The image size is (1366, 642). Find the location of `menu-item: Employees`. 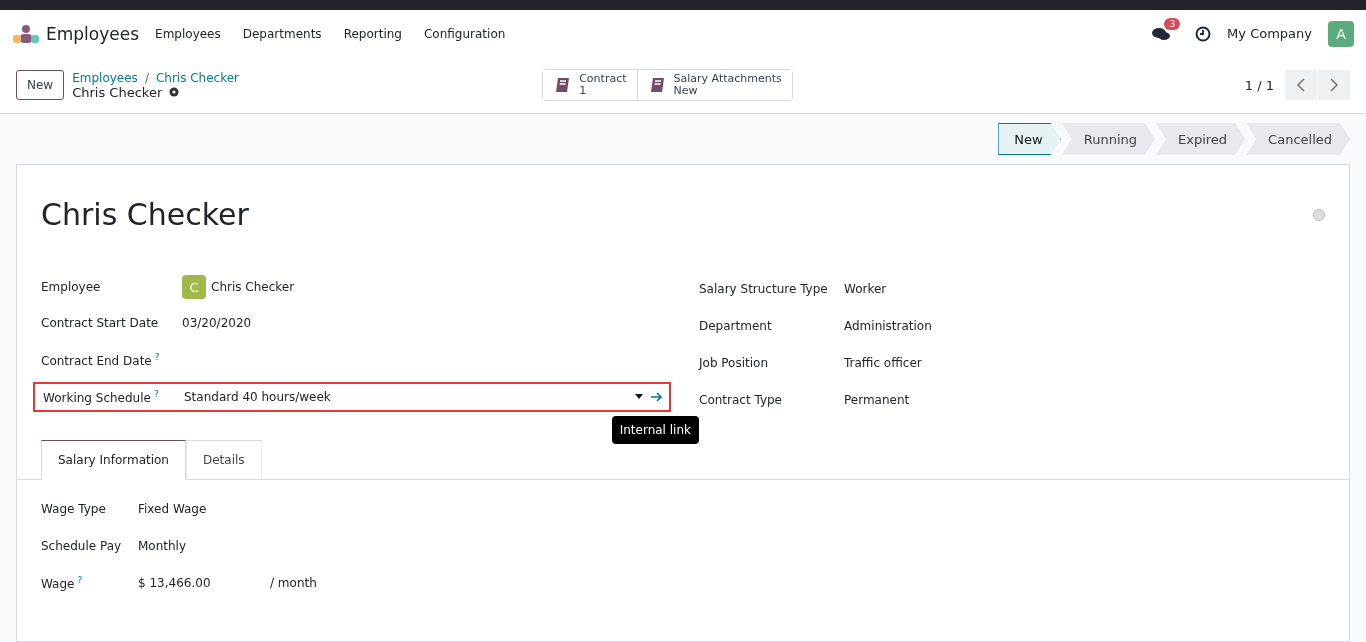

menu-item: Employees is located at coordinates (188, 33).